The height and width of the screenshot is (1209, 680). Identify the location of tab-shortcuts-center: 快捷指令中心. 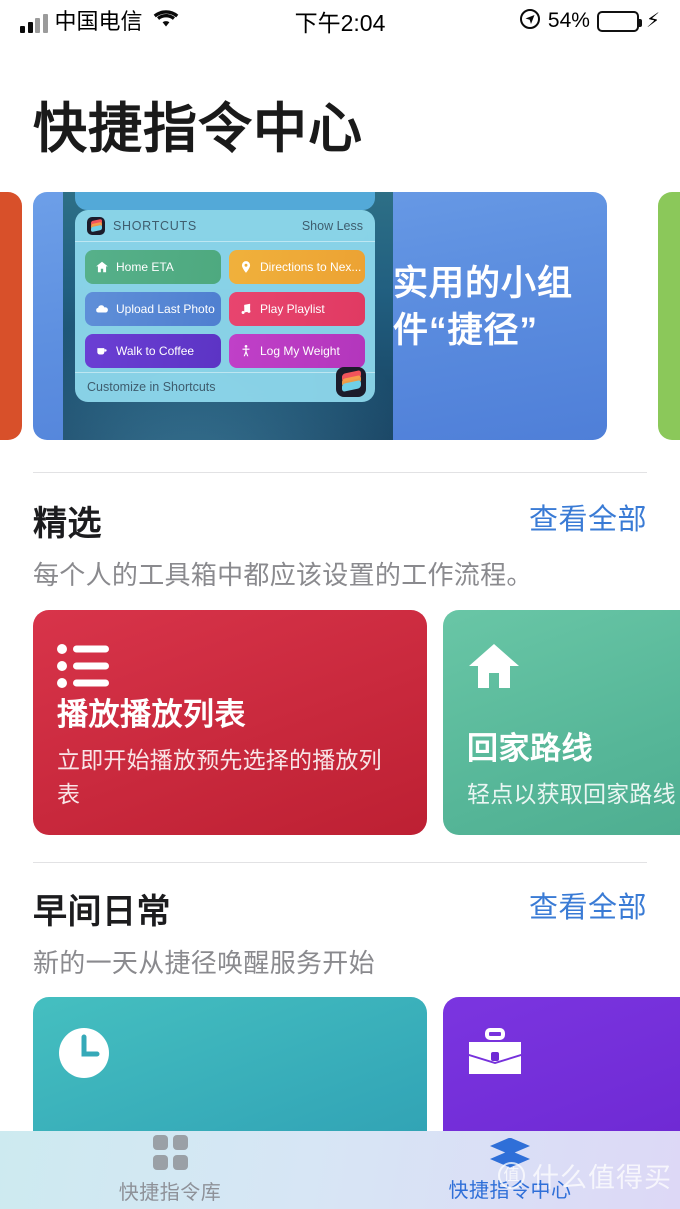
(510, 1170).